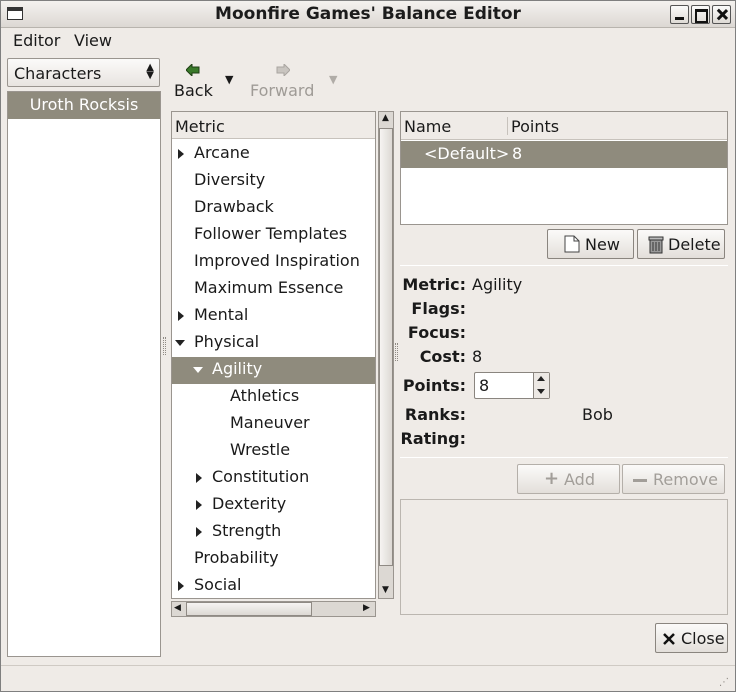 The height and width of the screenshot is (692, 736). What do you see at coordinates (273, 370) in the screenshot?
I see `tree-row-selected: Agility` at bounding box center [273, 370].